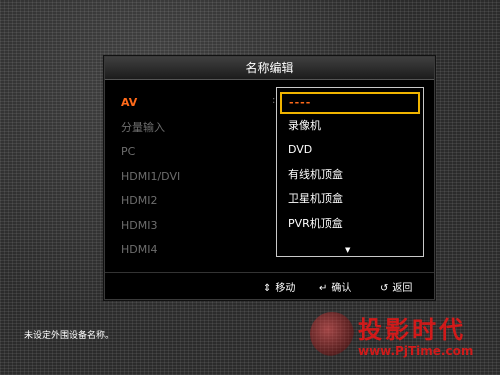  What do you see at coordinates (150, 152) in the screenshot?
I see `source-item-pc: PC` at bounding box center [150, 152].